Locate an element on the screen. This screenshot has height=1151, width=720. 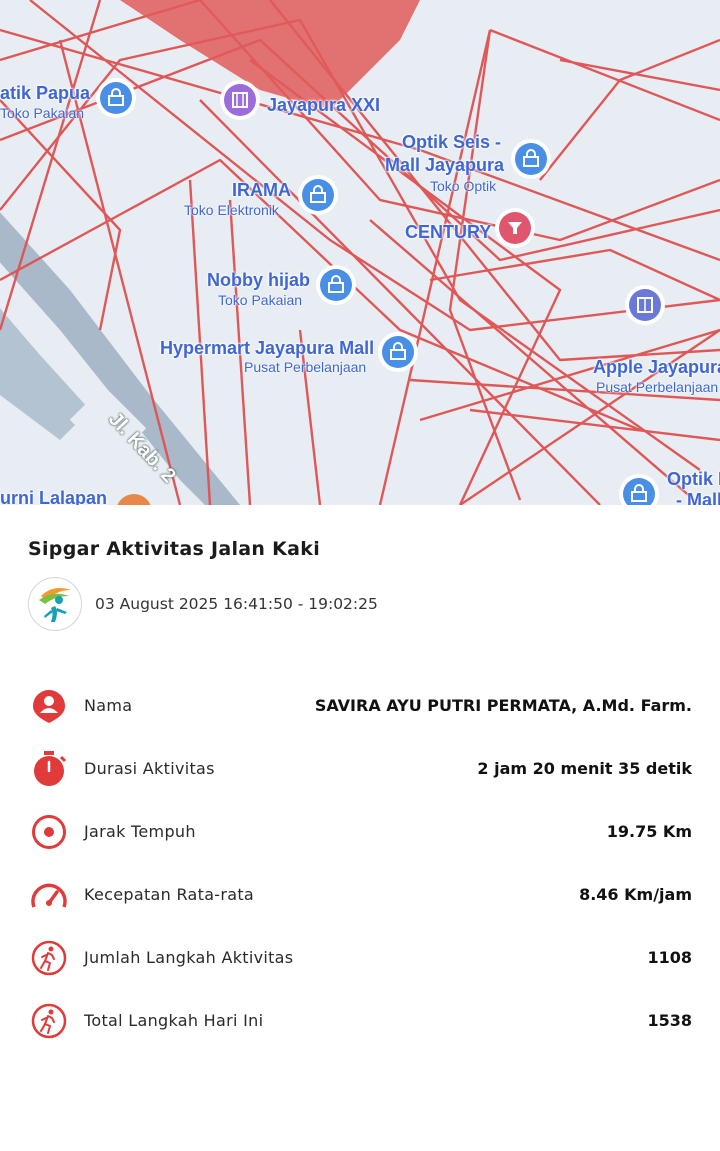
poi-label: IRAMA is located at coordinates (261, 190).